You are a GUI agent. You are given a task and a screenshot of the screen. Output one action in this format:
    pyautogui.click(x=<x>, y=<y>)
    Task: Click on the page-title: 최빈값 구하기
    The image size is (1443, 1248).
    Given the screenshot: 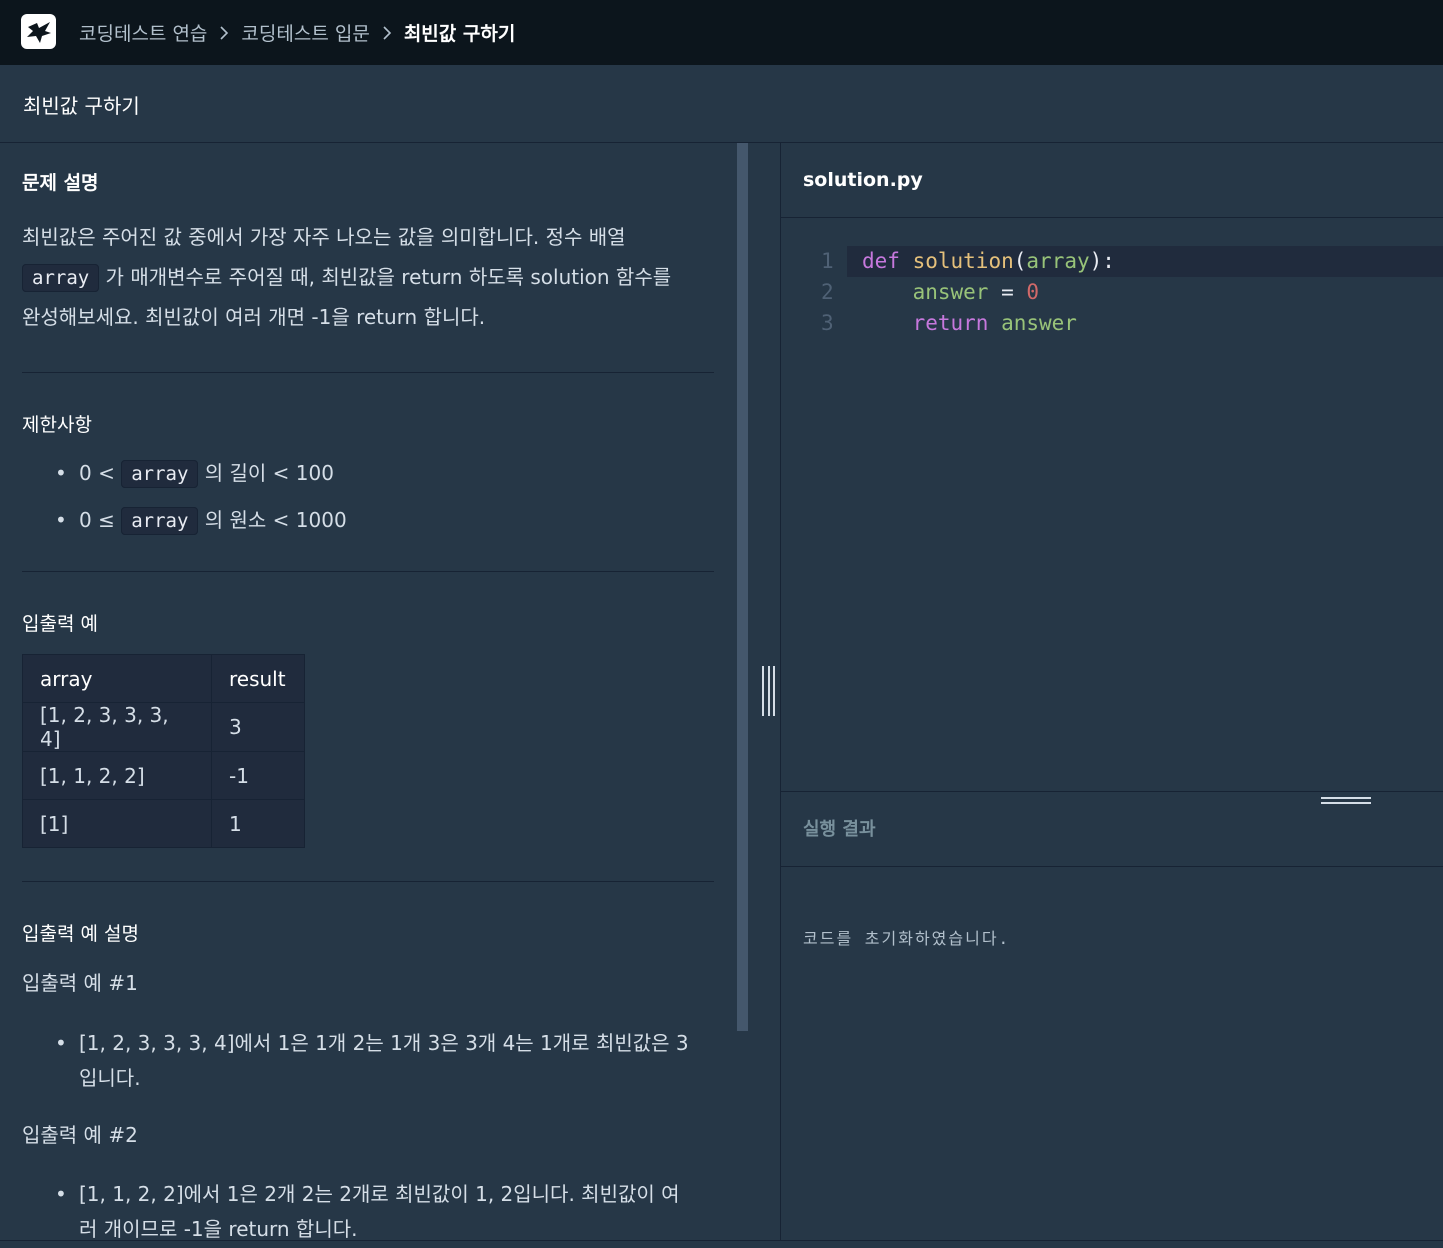 What is the action you would take?
    pyautogui.click(x=81, y=106)
    